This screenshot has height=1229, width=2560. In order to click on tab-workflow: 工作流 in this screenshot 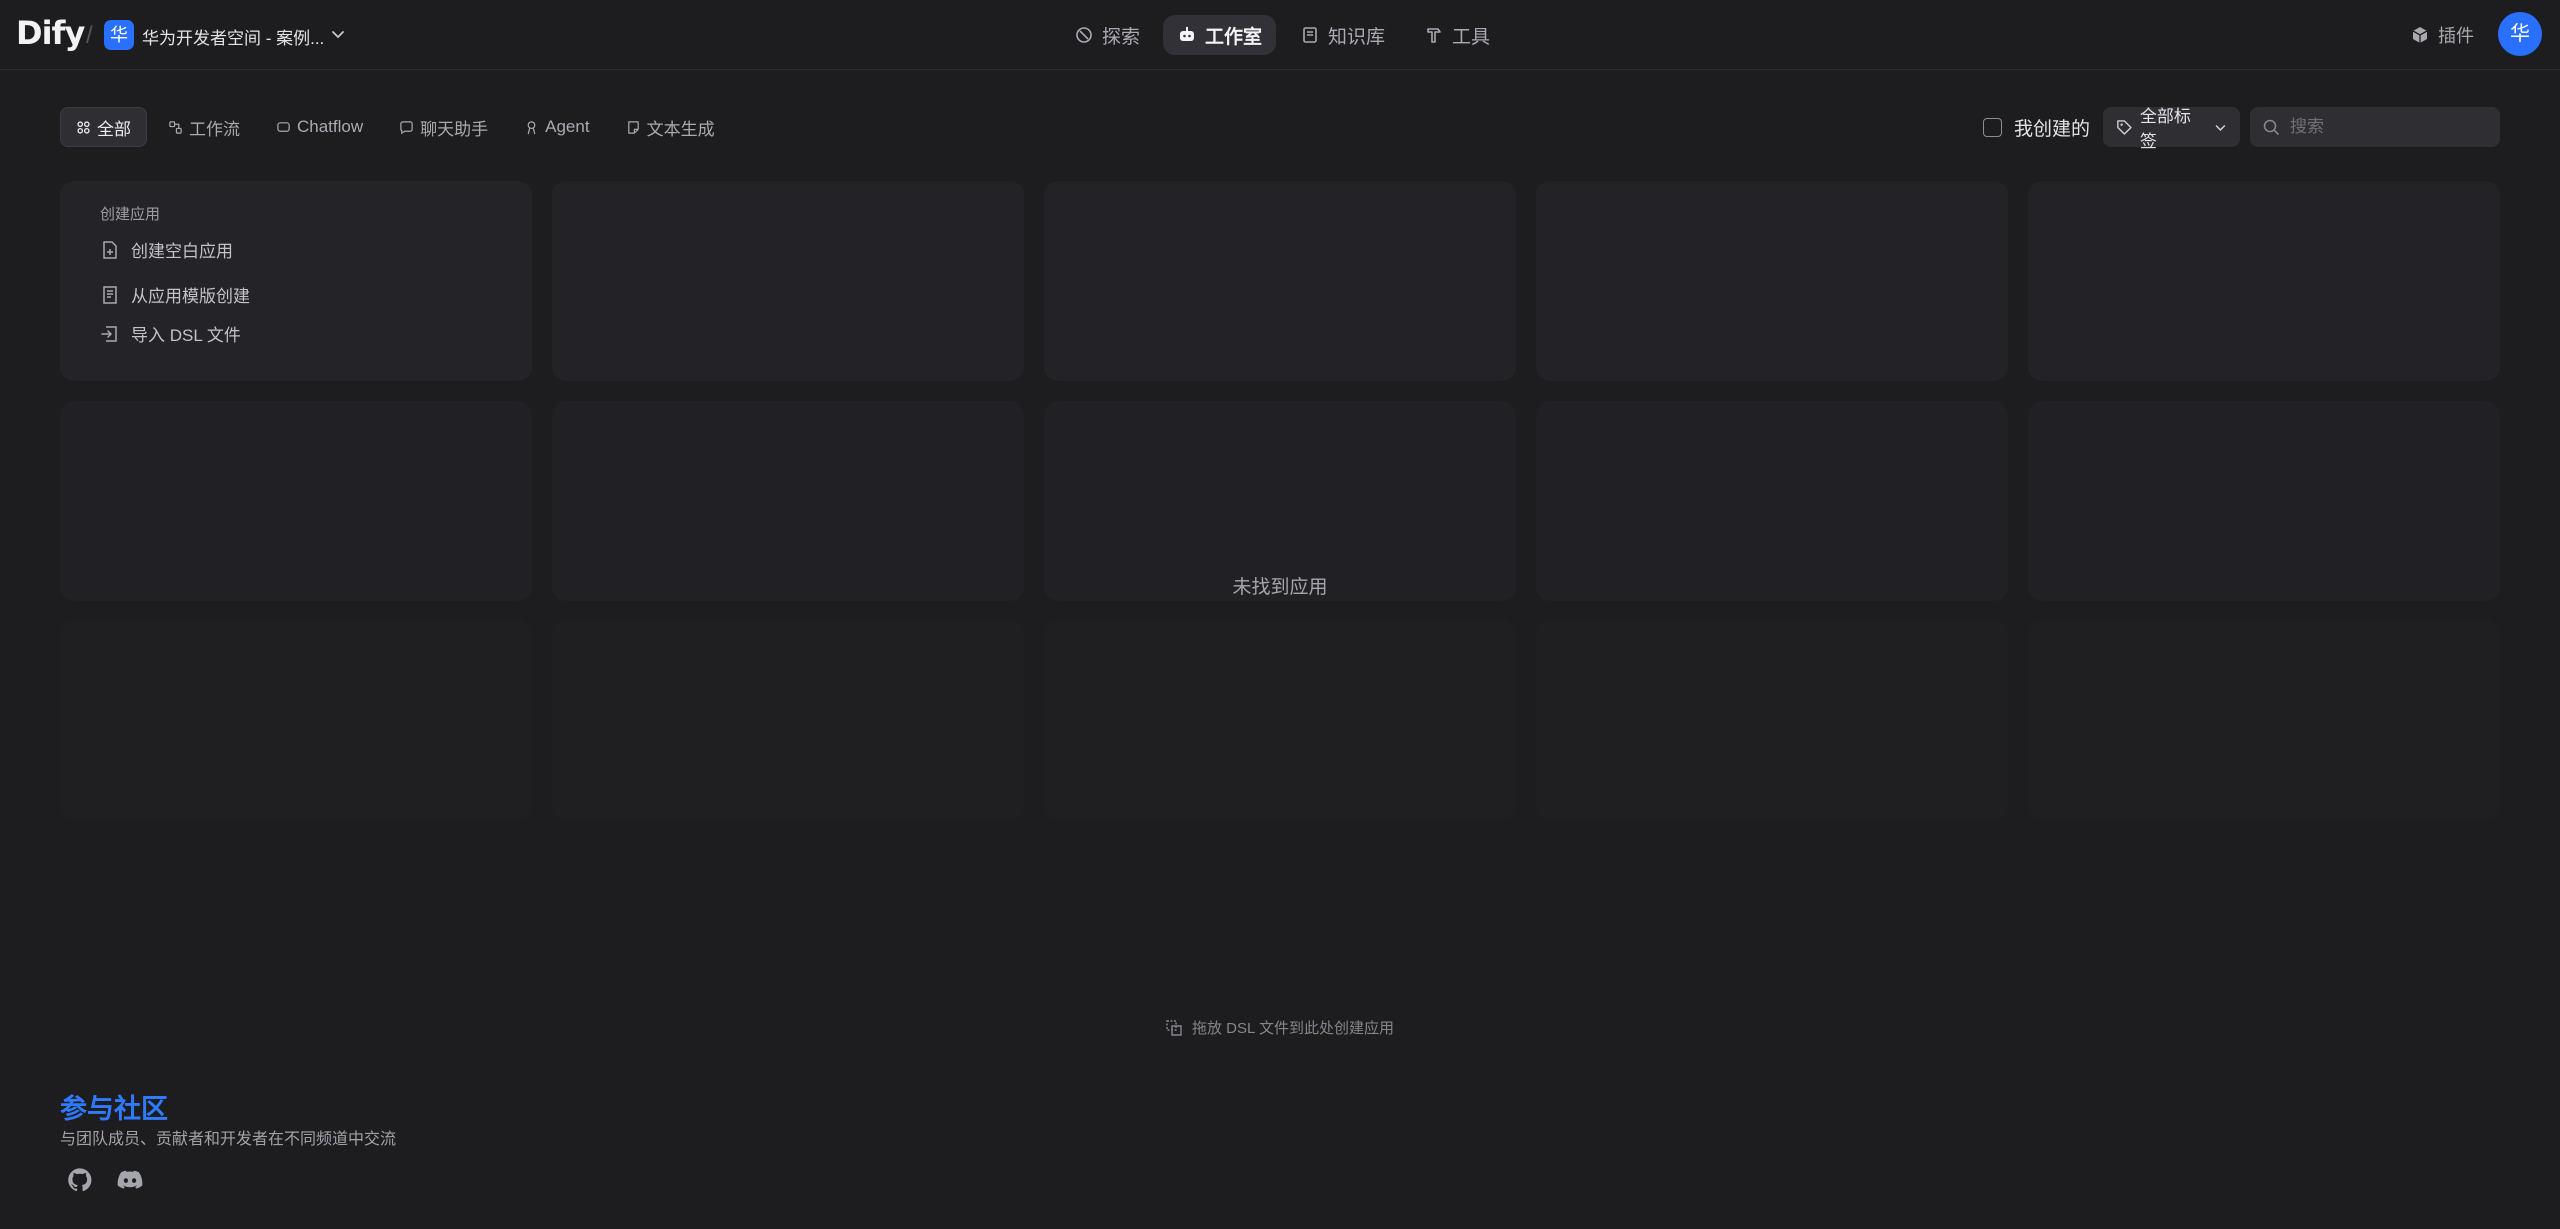, I will do `click(204, 127)`.